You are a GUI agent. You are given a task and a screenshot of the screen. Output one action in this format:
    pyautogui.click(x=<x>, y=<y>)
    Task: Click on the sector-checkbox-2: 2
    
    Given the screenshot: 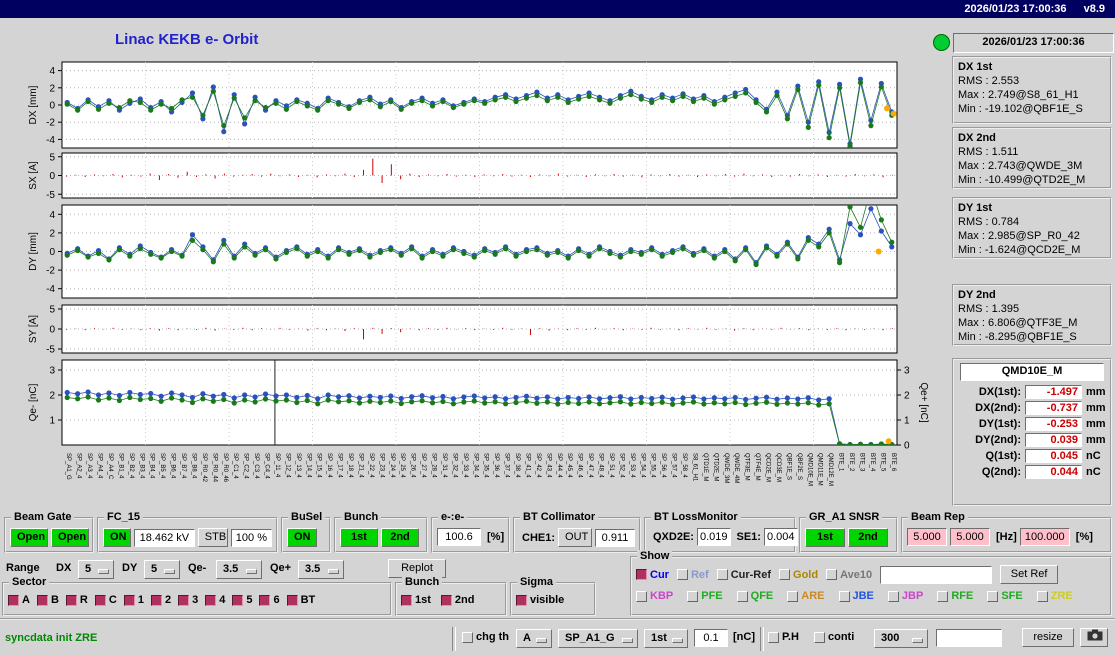 What is the action you would take?
    pyautogui.click(x=160, y=600)
    